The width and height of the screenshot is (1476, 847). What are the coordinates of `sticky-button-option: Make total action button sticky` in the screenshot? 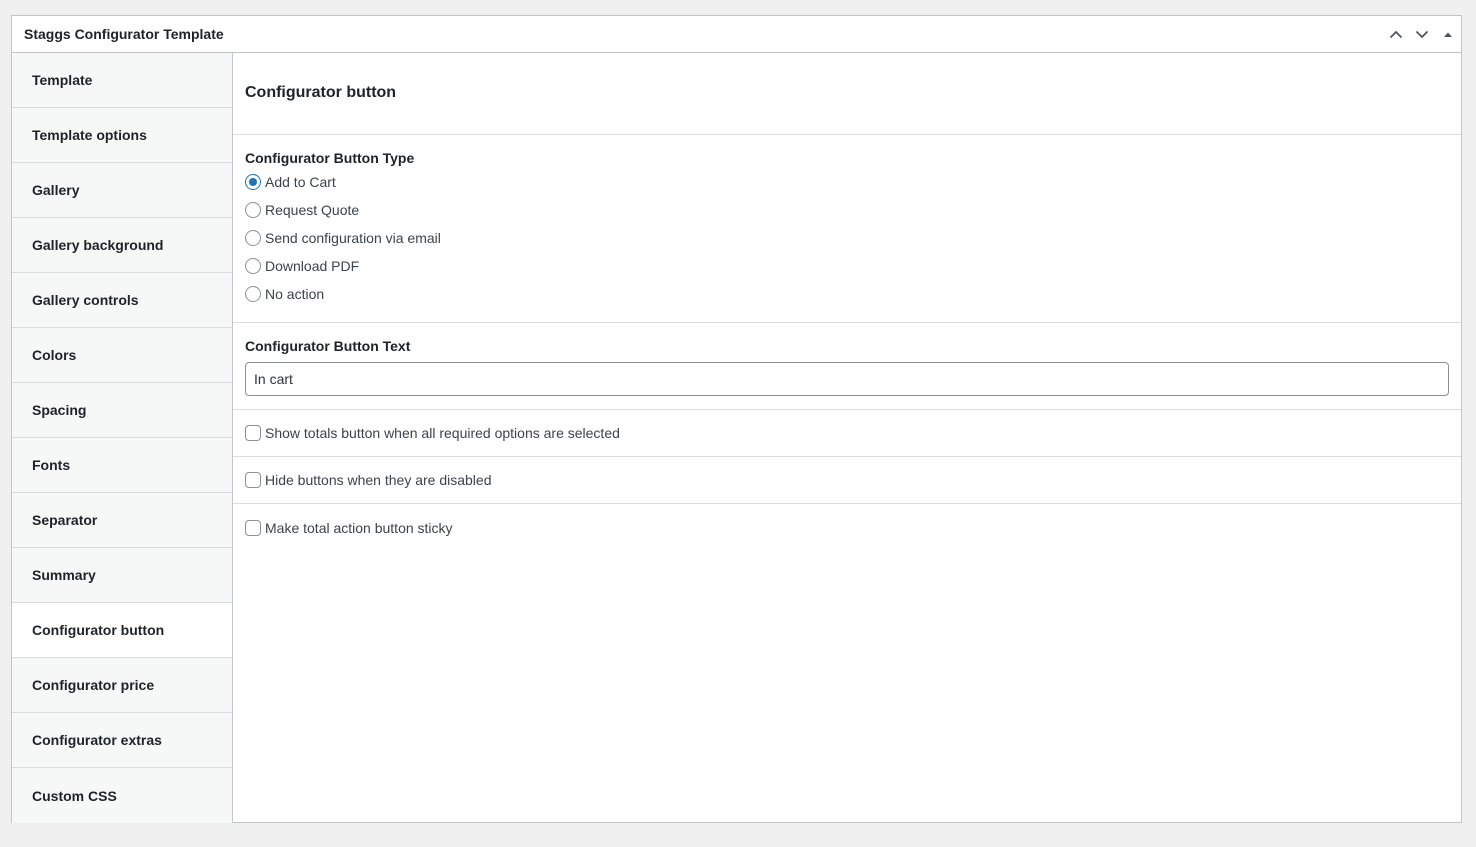 It's located at (847, 527).